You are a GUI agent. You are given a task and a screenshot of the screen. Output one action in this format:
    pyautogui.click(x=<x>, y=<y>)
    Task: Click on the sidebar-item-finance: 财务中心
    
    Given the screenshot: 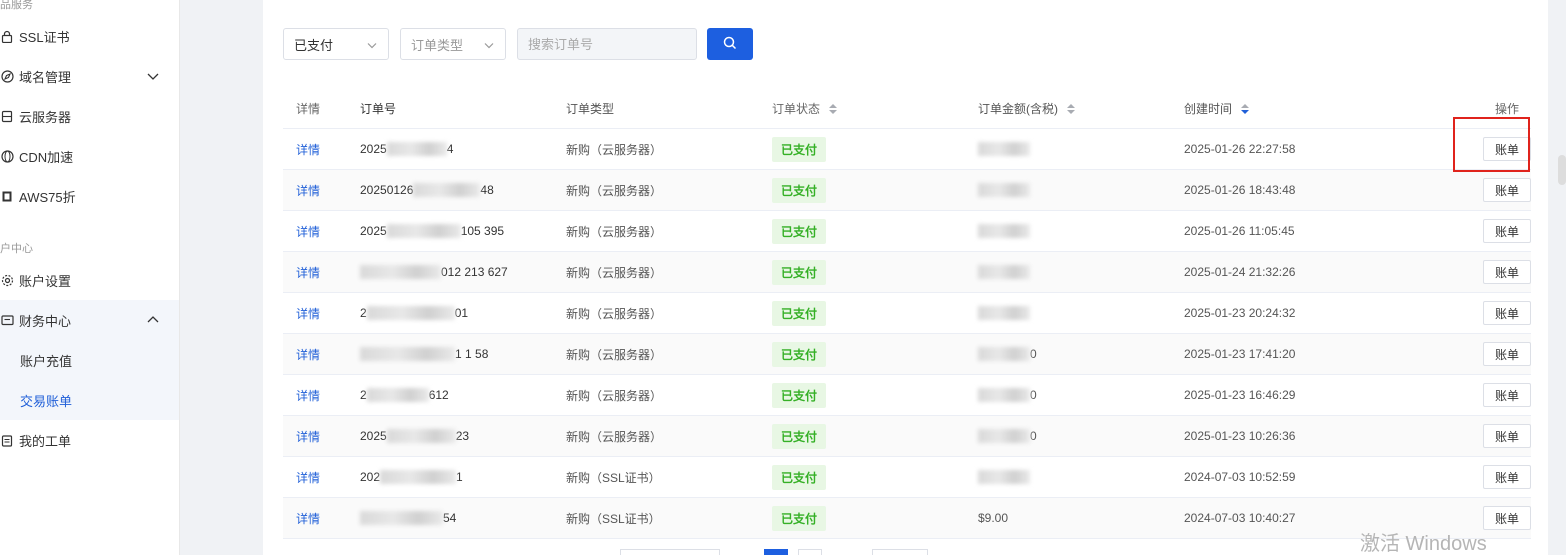 What is the action you would take?
    pyautogui.click(x=89, y=320)
    